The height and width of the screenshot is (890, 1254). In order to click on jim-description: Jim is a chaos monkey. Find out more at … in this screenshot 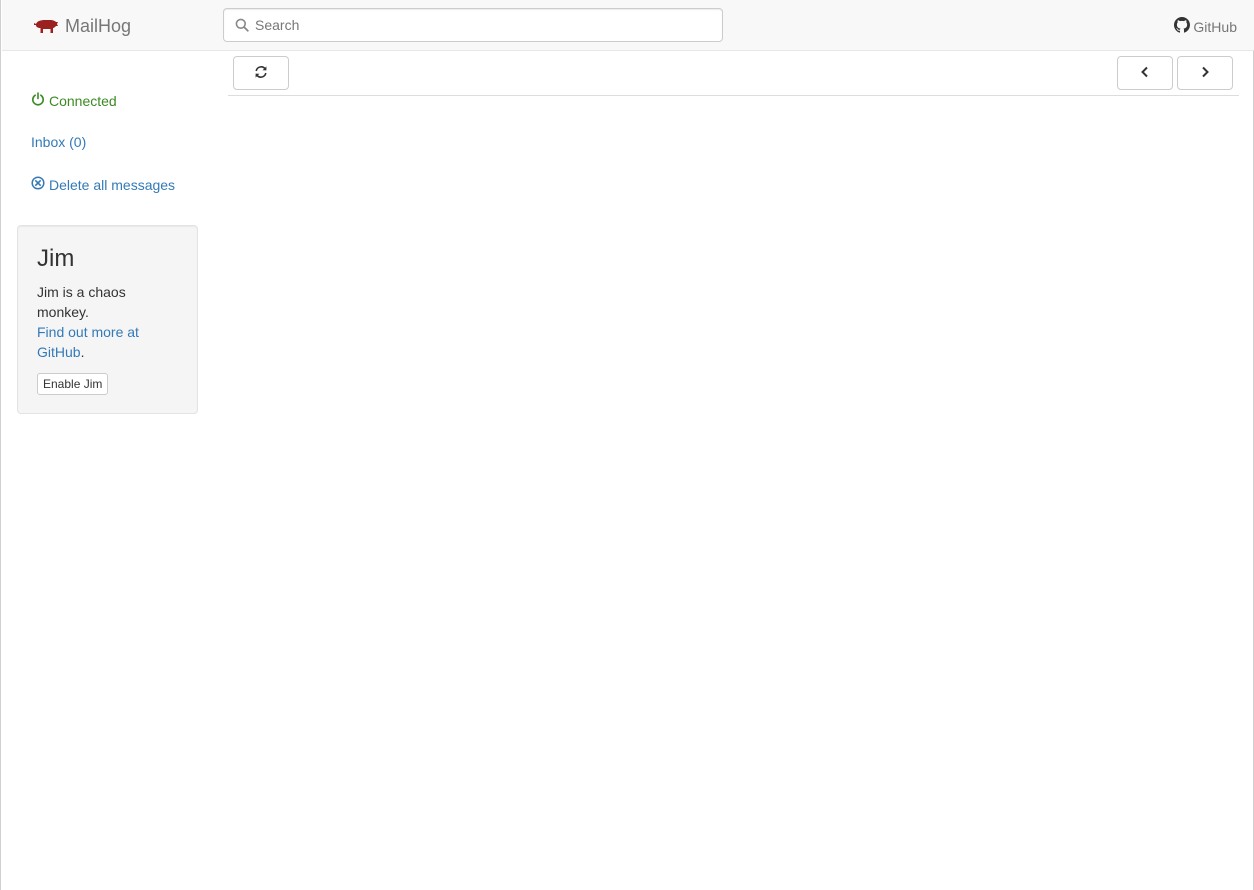, I will do `click(107, 322)`.